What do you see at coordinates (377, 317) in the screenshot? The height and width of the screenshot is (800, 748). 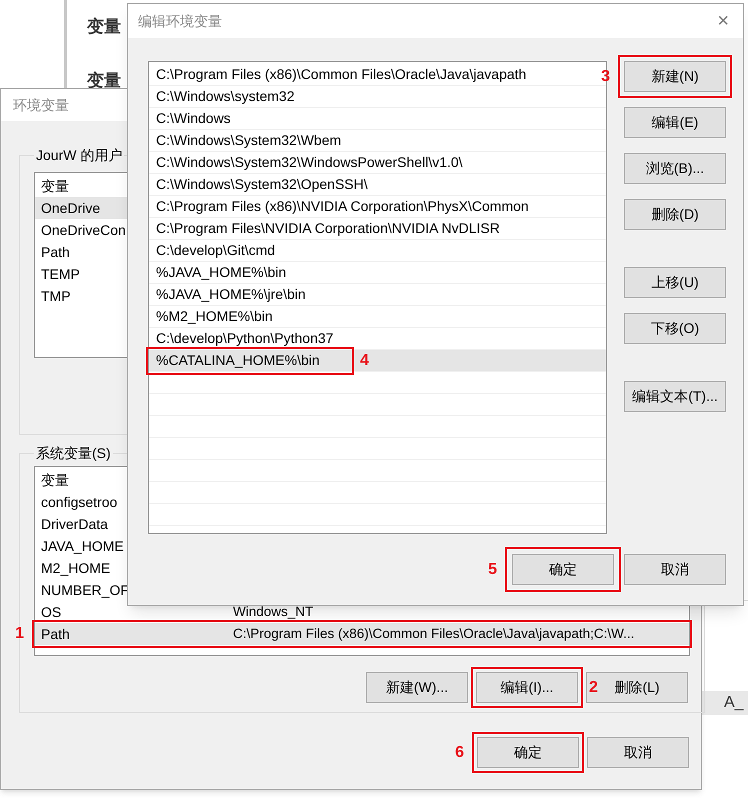 I see `list-item: %M2_HOME%\bin` at bounding box center [377, 317].